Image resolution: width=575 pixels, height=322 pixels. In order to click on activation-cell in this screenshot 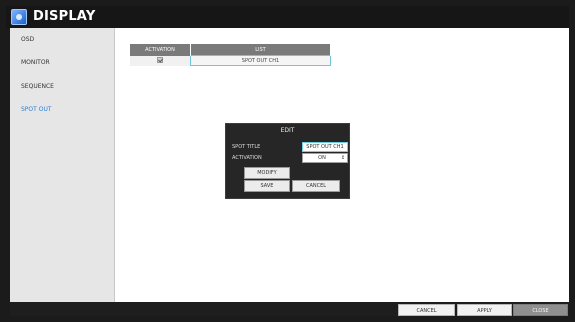, I will do `click(160, 61)`.